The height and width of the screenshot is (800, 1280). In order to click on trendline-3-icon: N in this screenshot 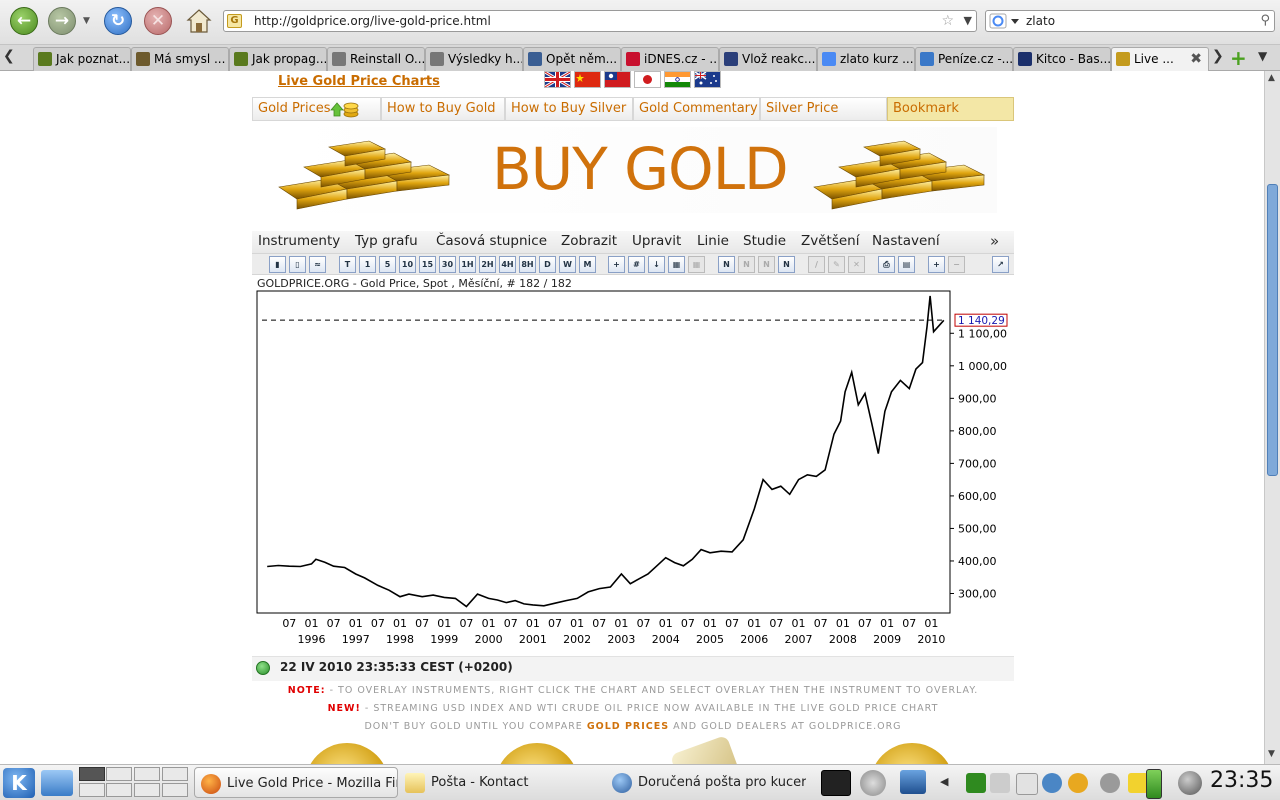, I will do `click(766, 264)`.